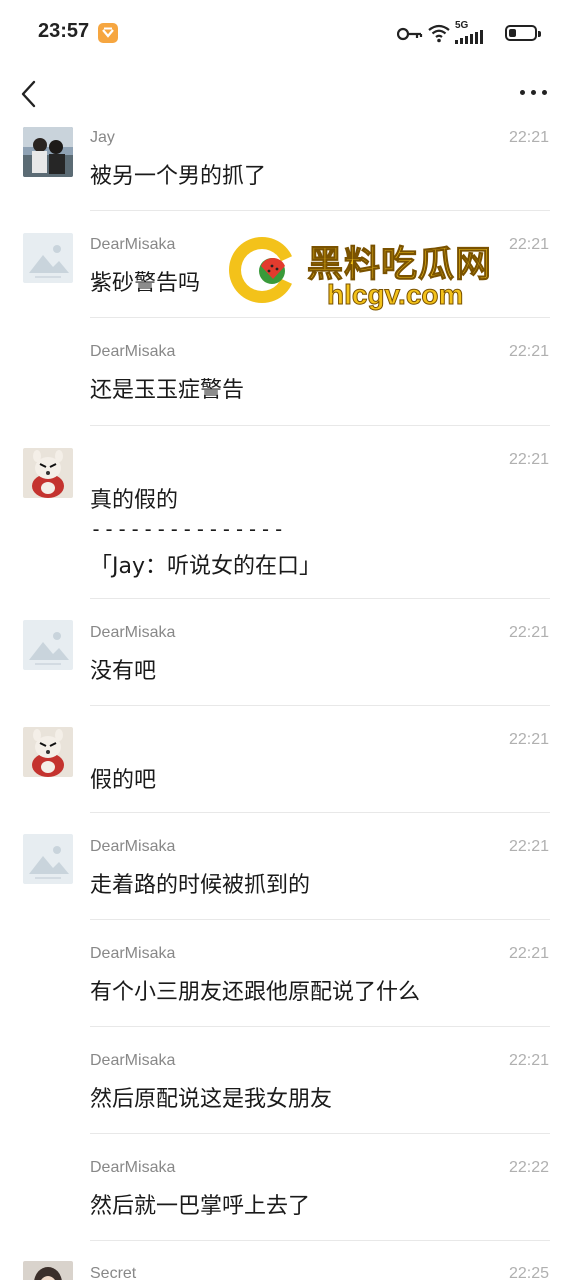 Image resolution: width=573 pixels, height=1280 pixels. I want to click on watermark-url: hlcgv.com, so click(395, 295).